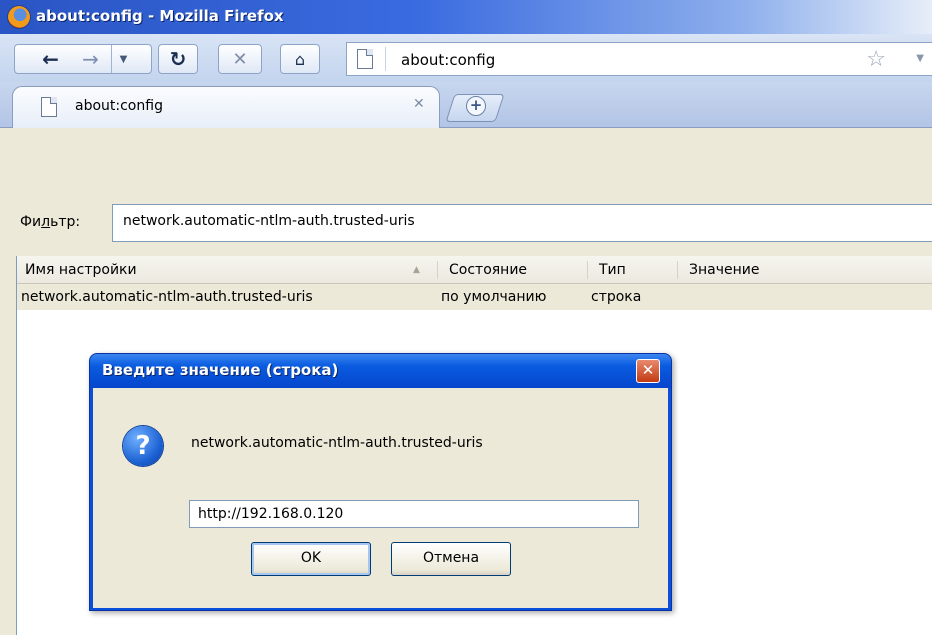  What do you see at coordinates (311, 559) in the screenshot?
I see `ok-button: OK` at bounding box center [311, 559].